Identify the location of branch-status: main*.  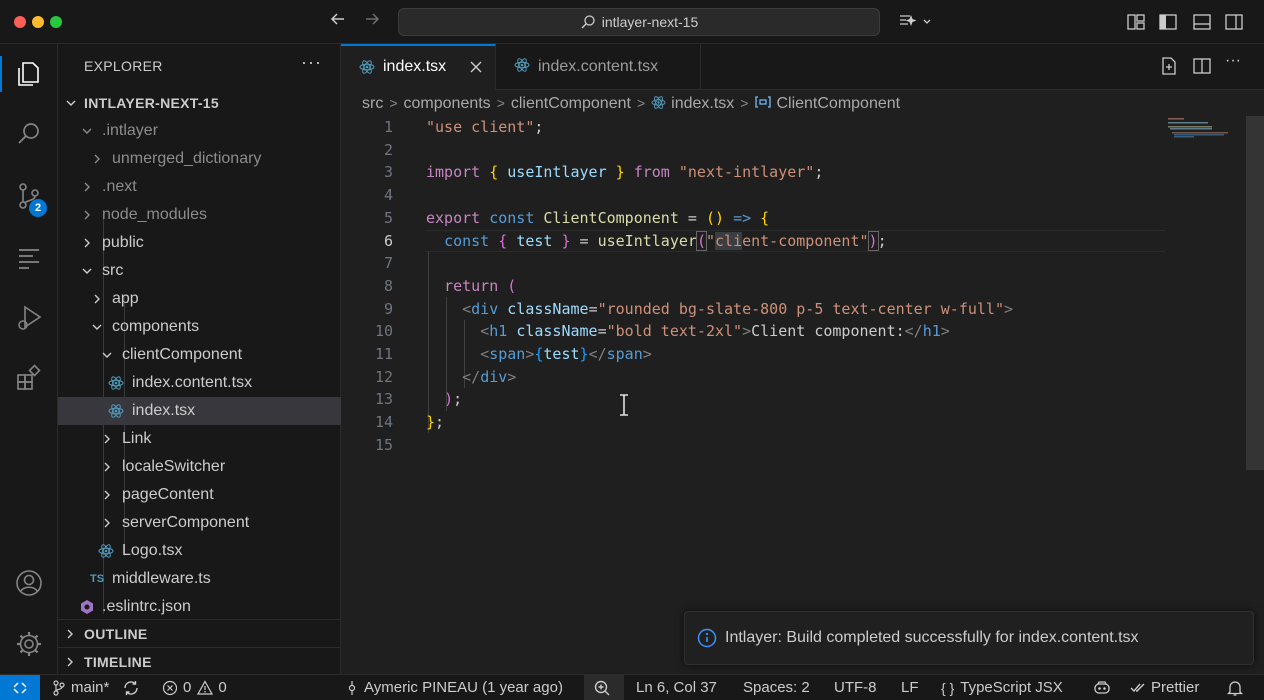
(80, 687).